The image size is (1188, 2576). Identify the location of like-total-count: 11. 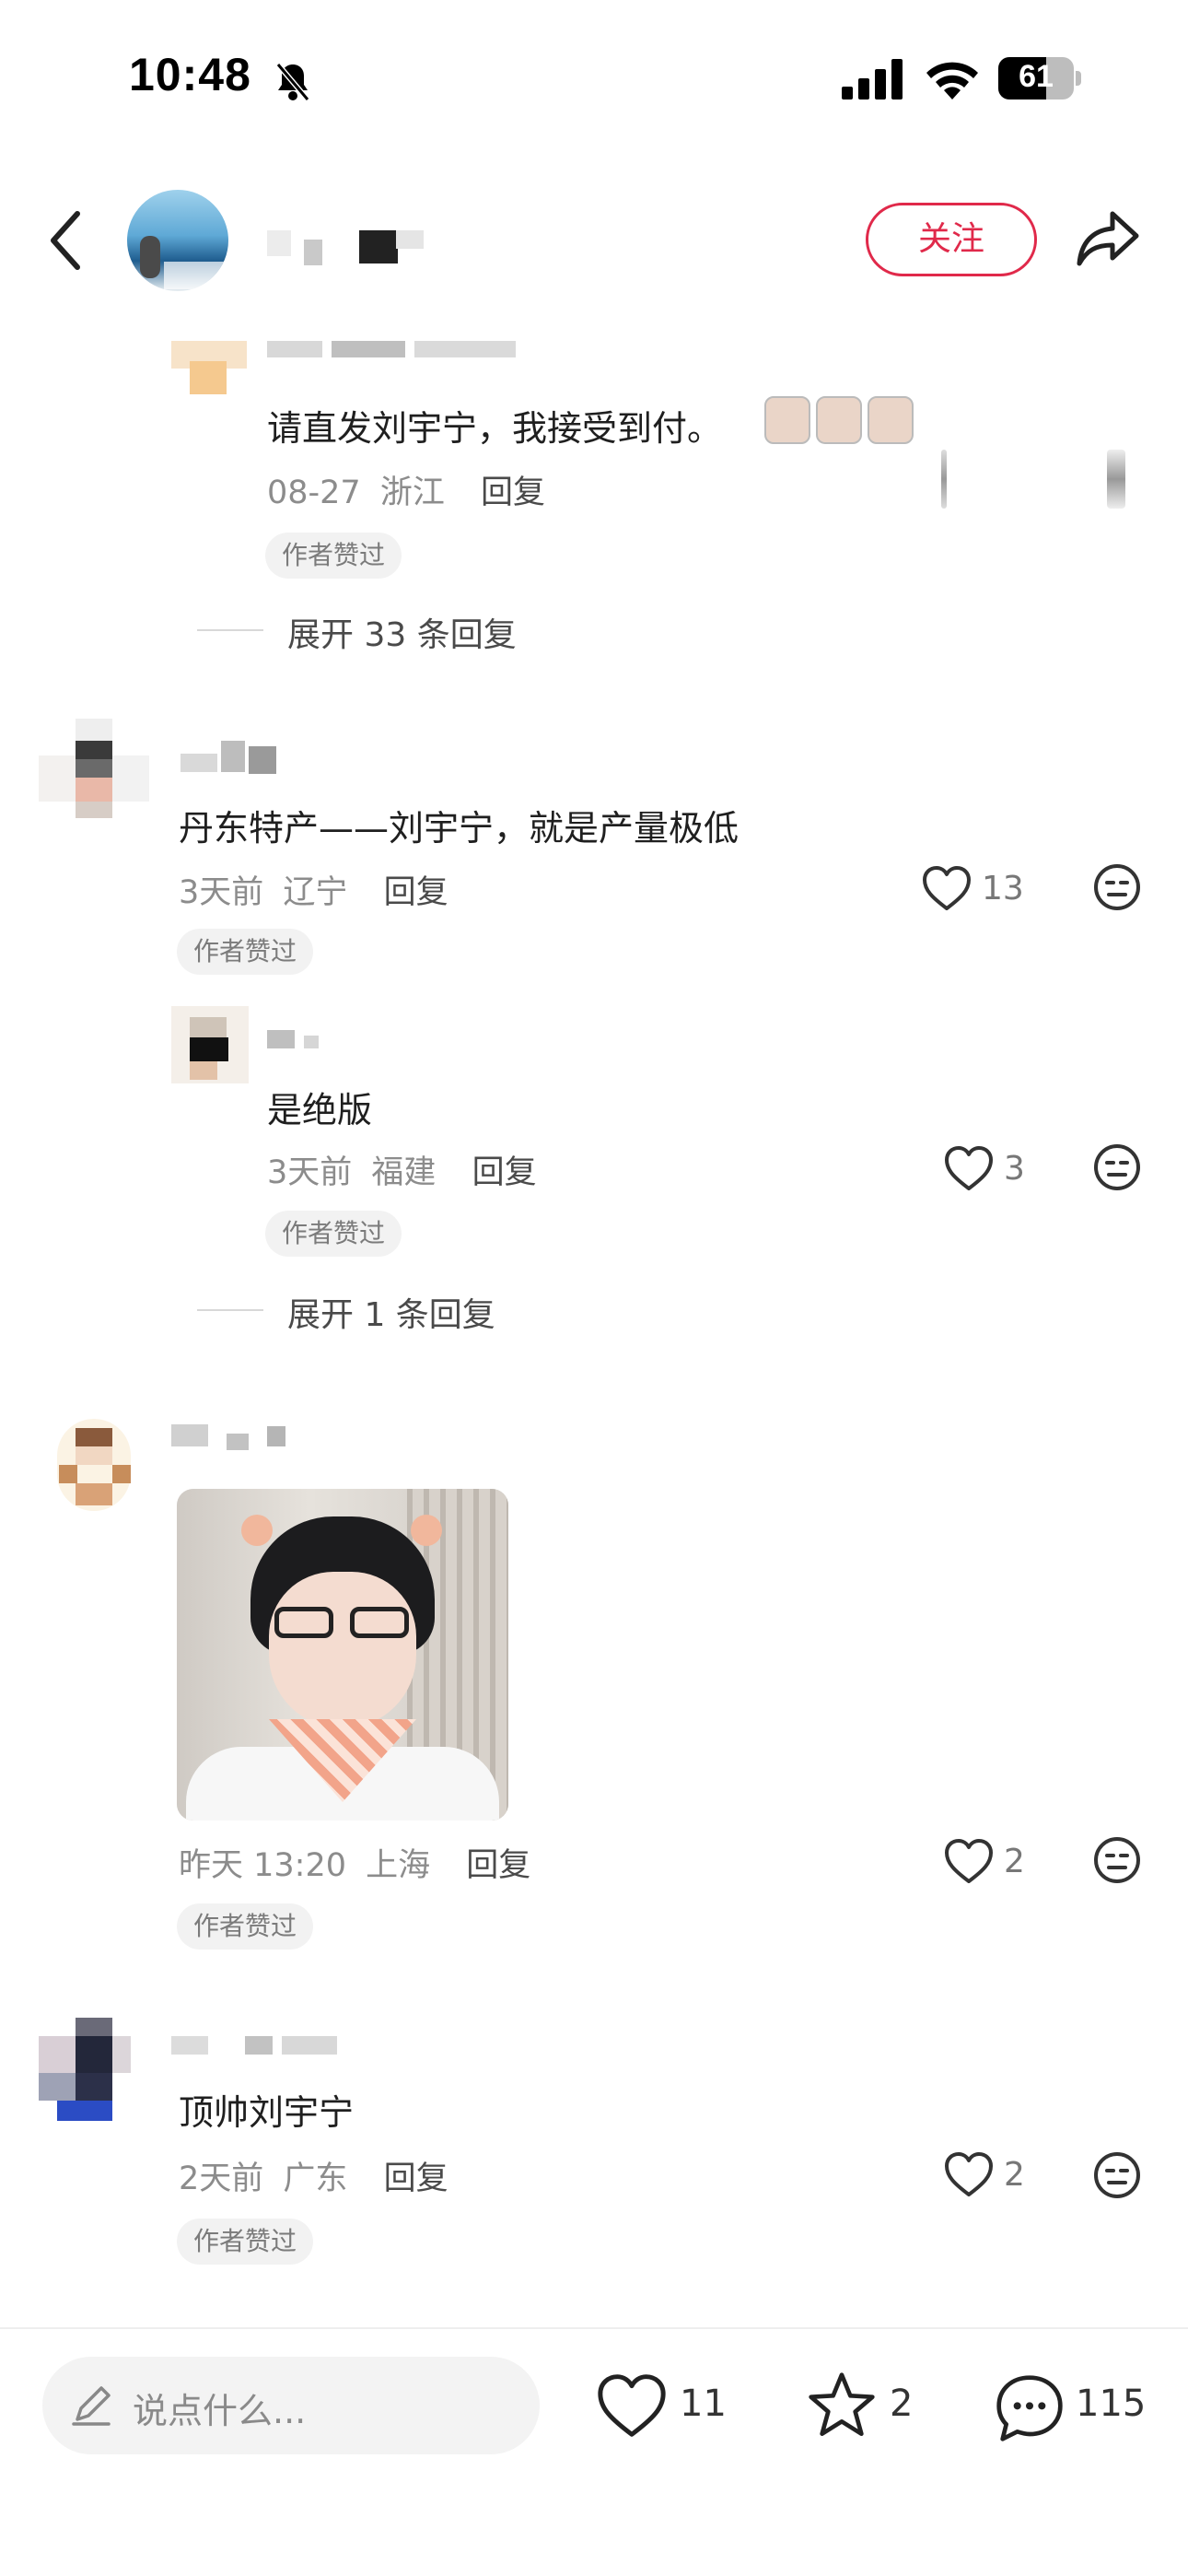
(703, 2404).